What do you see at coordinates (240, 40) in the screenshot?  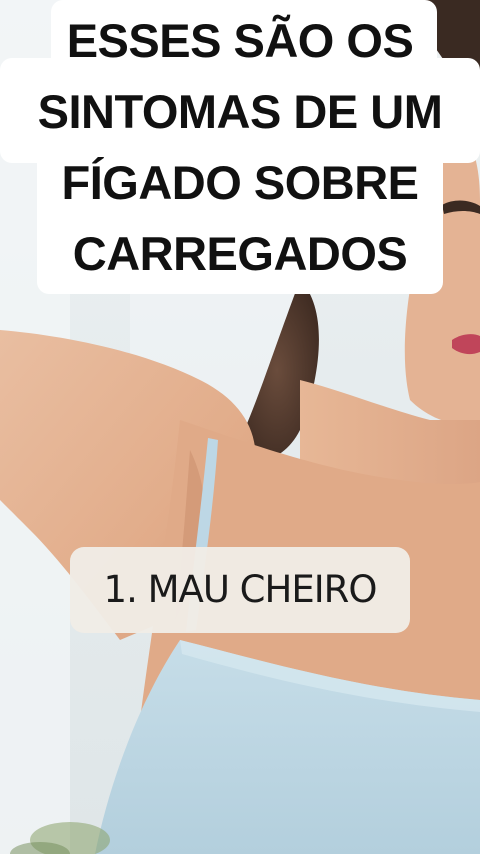 I see `title-line-1: ESSES SÃO OS` at bounding box center [240, 40].